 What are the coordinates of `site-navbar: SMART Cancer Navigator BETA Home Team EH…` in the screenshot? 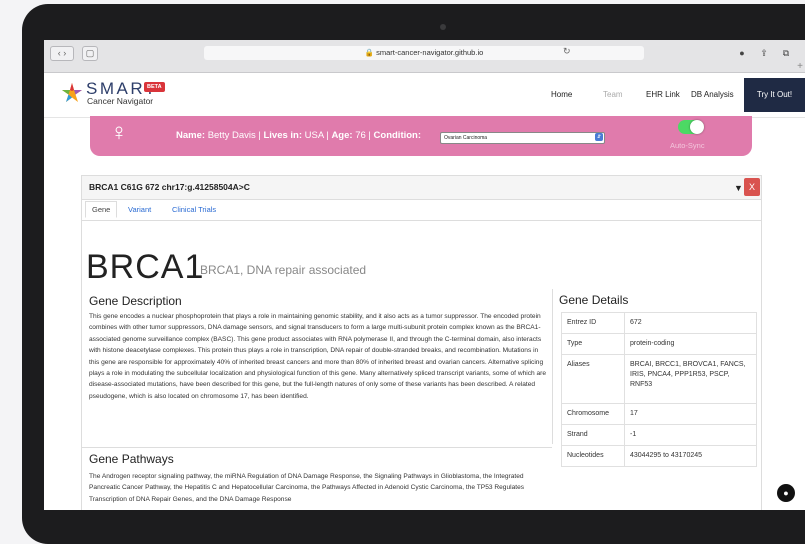 It's located at (424, 95).